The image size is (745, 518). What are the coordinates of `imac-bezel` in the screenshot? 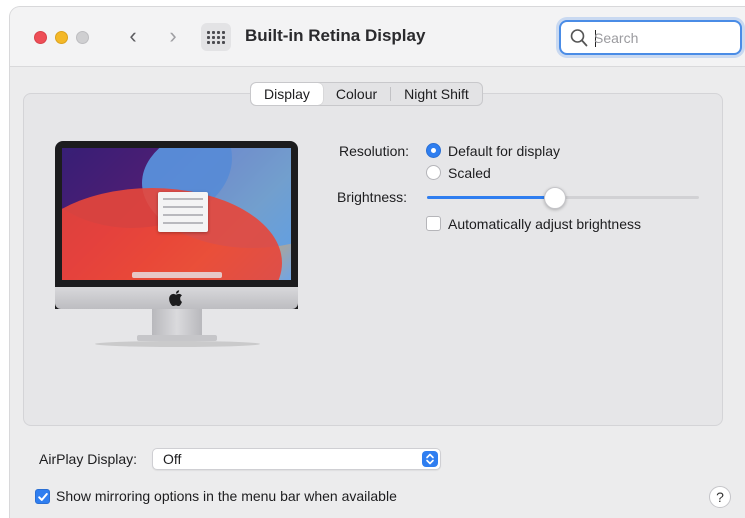 It's located at (176, 225).